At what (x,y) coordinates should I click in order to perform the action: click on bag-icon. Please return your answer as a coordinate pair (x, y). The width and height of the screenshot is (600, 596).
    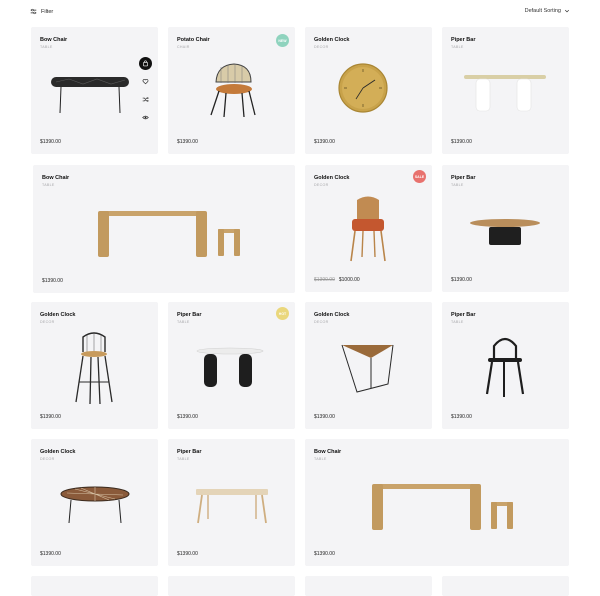
    Looking at the image, I should click on (145, 63).